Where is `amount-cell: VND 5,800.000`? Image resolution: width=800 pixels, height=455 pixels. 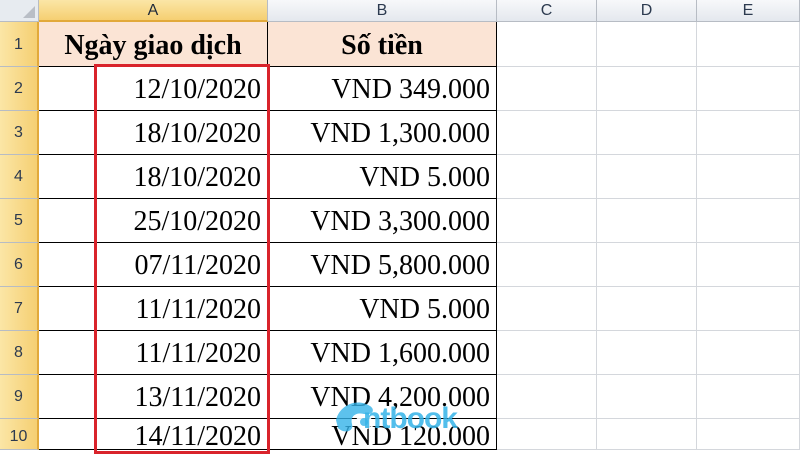
amount-cell: VND 5,800.000 is located at coordinates (382, 265).